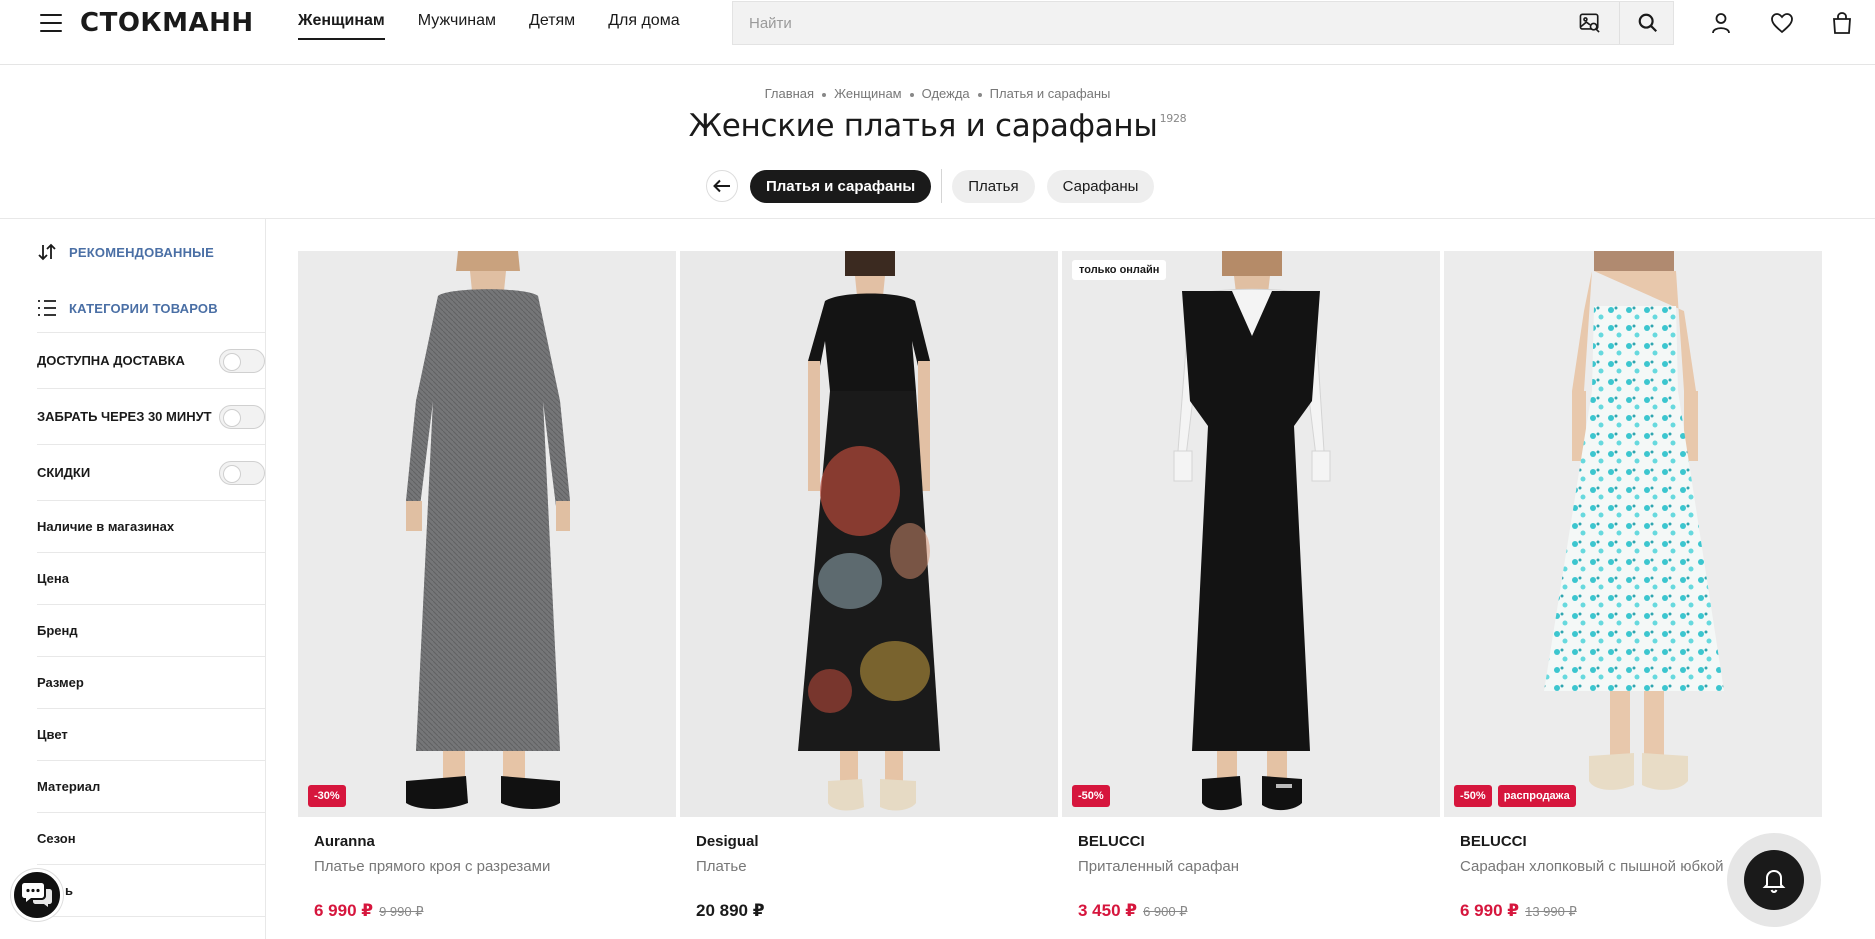 The image size is (1875, 939). I want to click on list-icon, so click(47, 308).